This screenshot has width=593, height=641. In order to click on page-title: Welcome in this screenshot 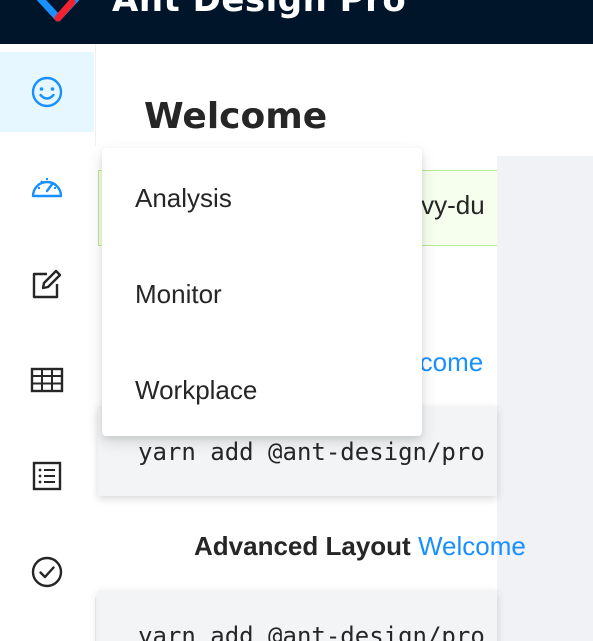, I will do `click(236, 116)`.